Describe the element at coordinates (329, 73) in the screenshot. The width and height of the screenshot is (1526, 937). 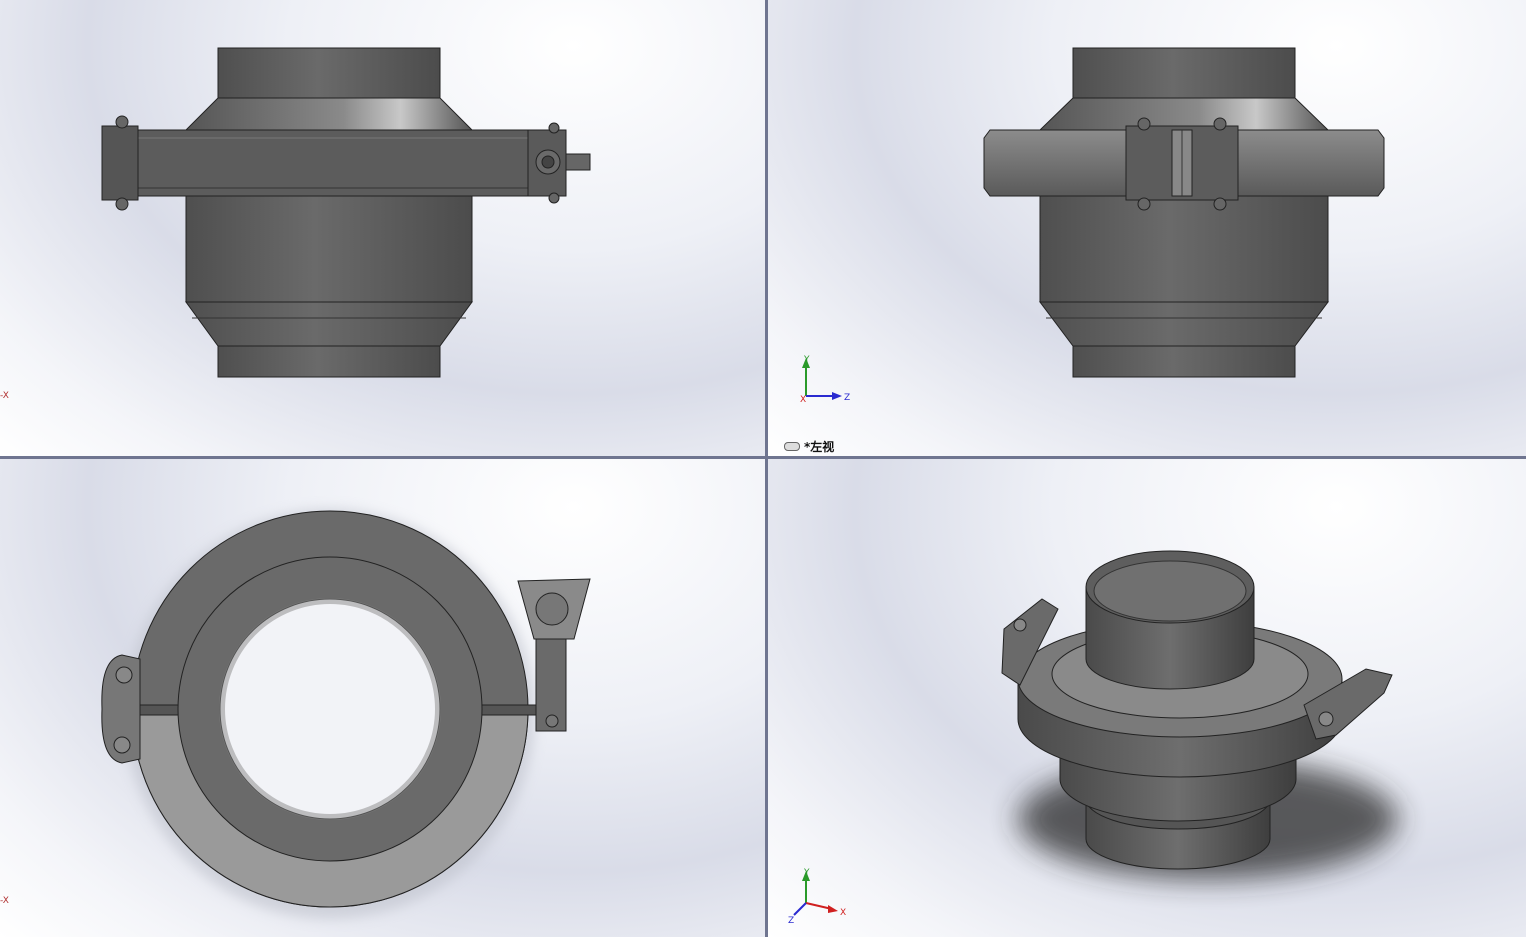
I see `top-pipe` at that location.